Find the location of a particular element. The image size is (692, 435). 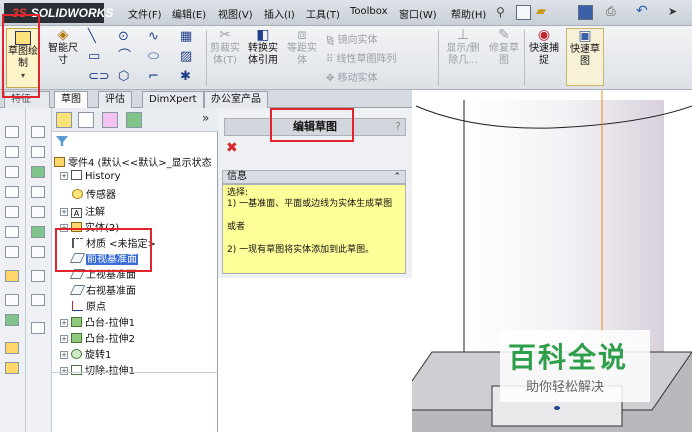

watermark-subtitle: 助你轻松解决 is located at coordinates (565, 387).